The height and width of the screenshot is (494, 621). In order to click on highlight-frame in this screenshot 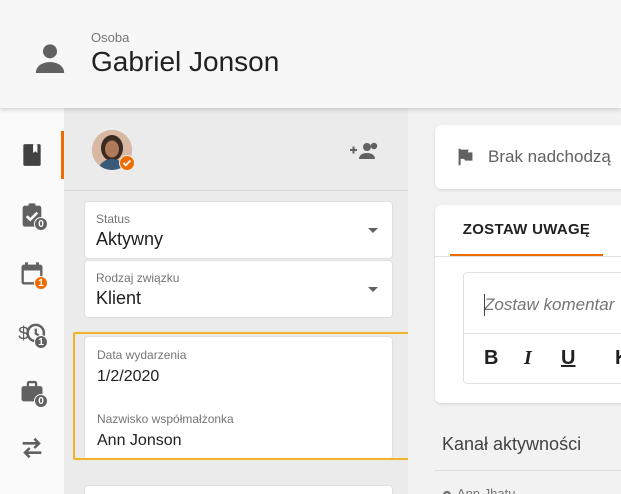, I will do `click(249, 396)`.